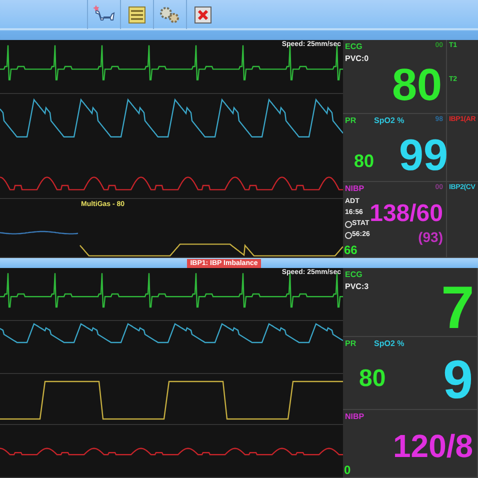 The height and width of the screenshot is (478, 478). Describe the element at coordinates (203, 15) in the screenshot. I see `close-icon` at that location.